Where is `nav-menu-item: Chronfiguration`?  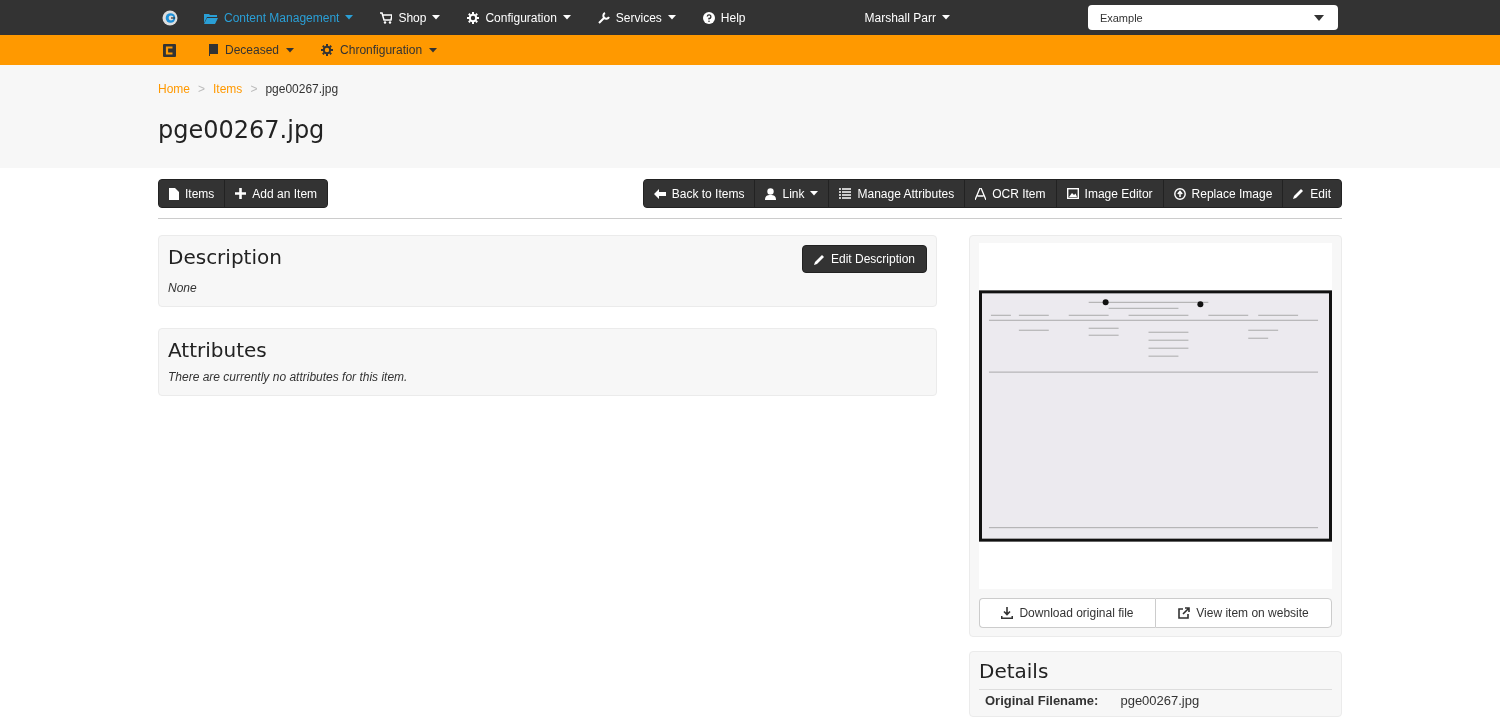
nav-menu-item: Chronfiguration is located at coordinates (379, 50).